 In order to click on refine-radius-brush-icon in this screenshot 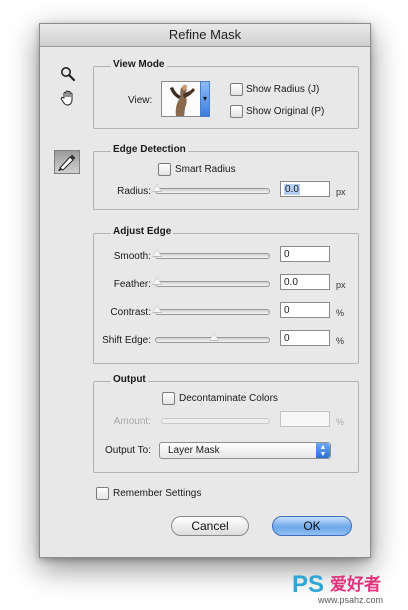, I will do `click(67, 162)`.